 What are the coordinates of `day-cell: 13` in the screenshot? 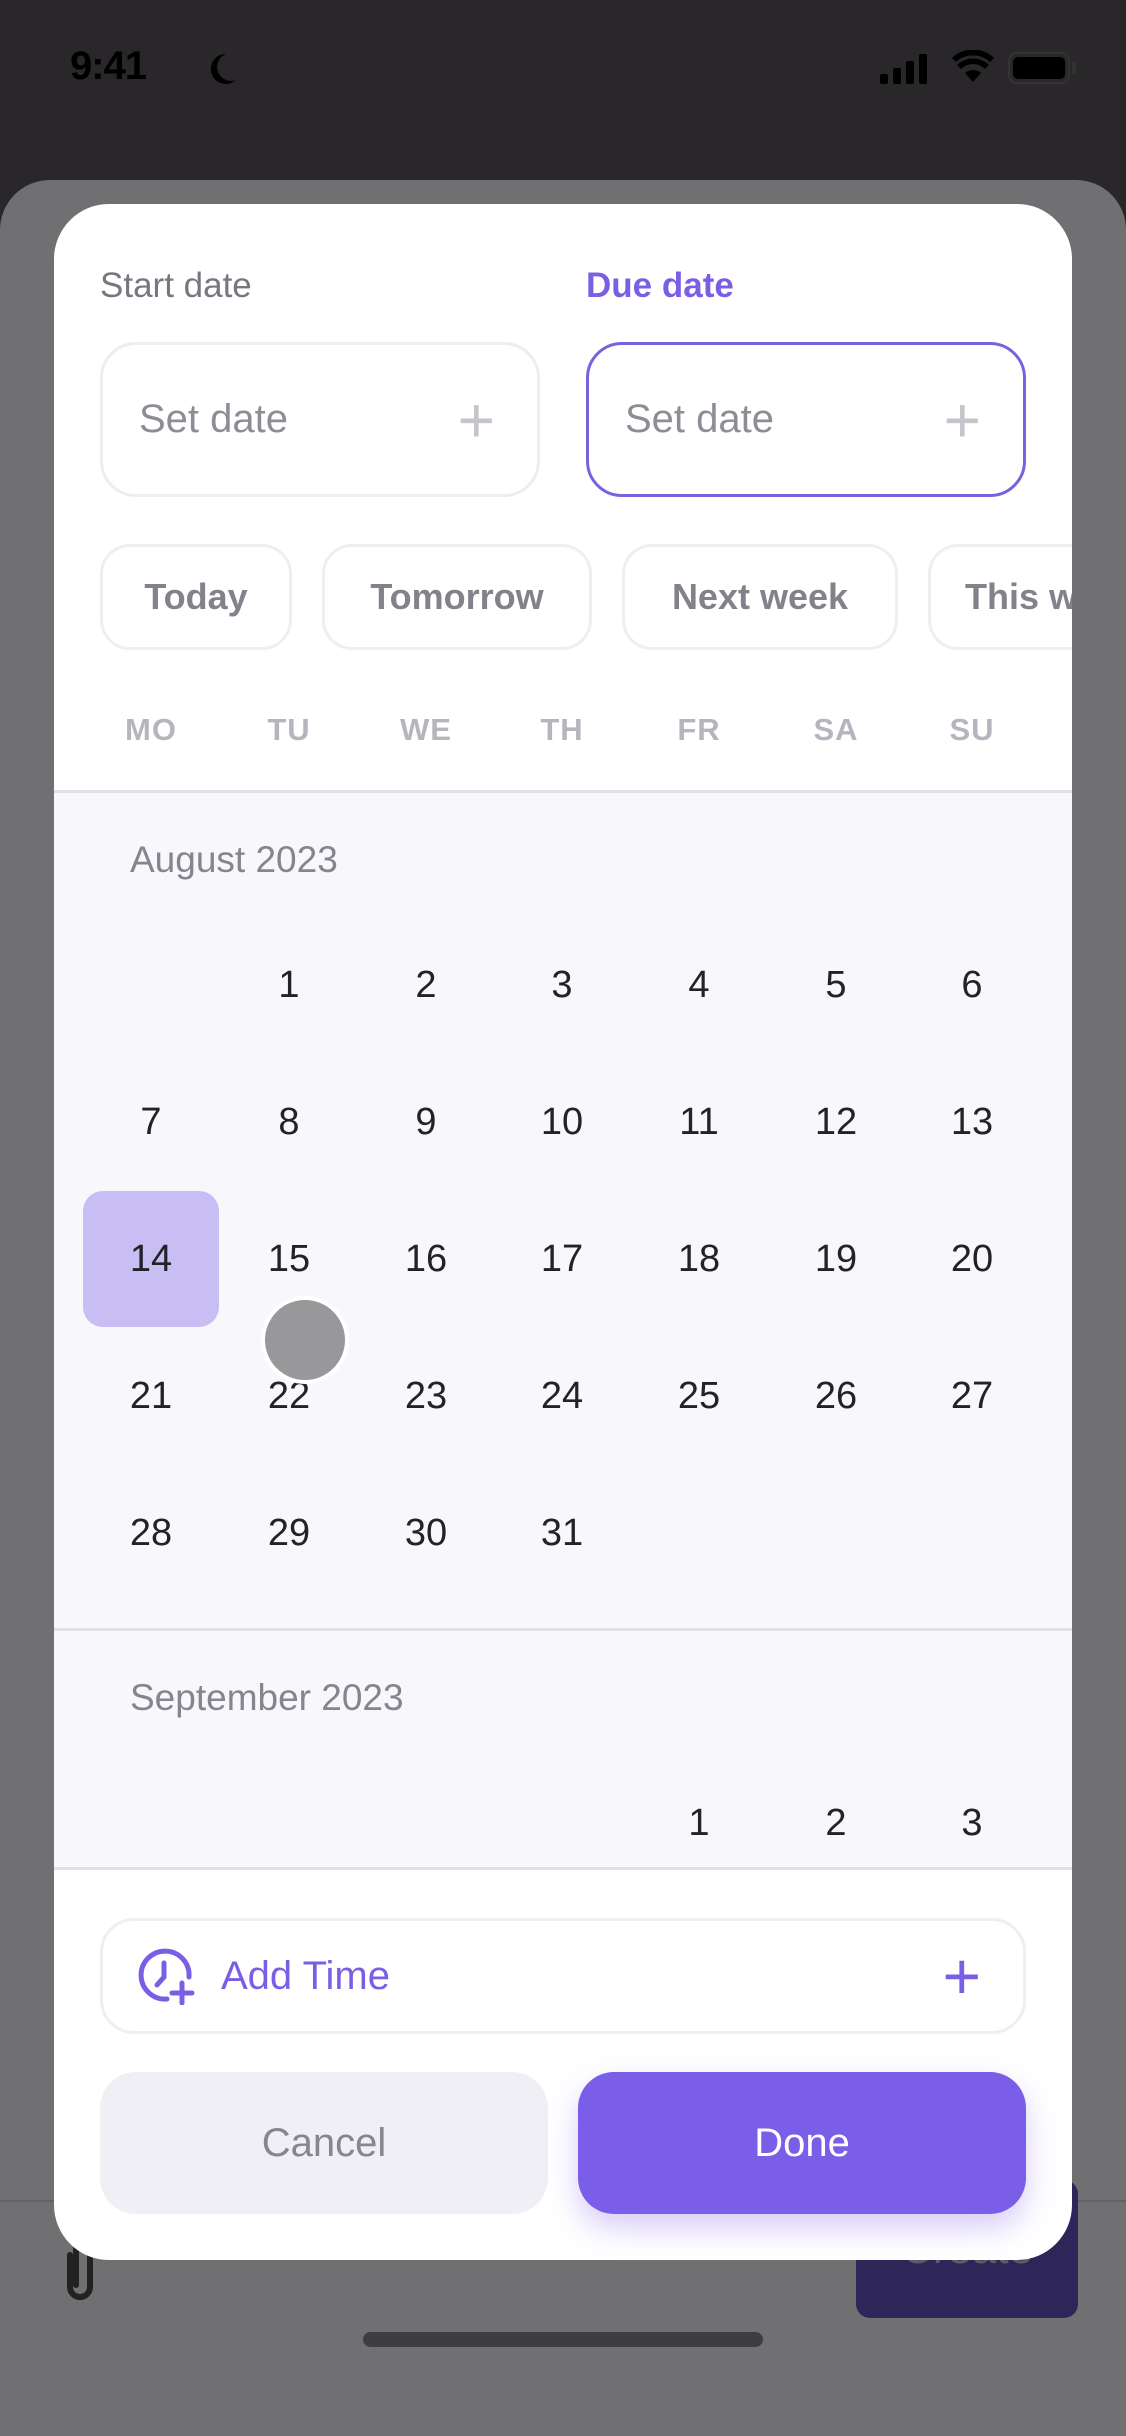 It's located at (972, 1122).